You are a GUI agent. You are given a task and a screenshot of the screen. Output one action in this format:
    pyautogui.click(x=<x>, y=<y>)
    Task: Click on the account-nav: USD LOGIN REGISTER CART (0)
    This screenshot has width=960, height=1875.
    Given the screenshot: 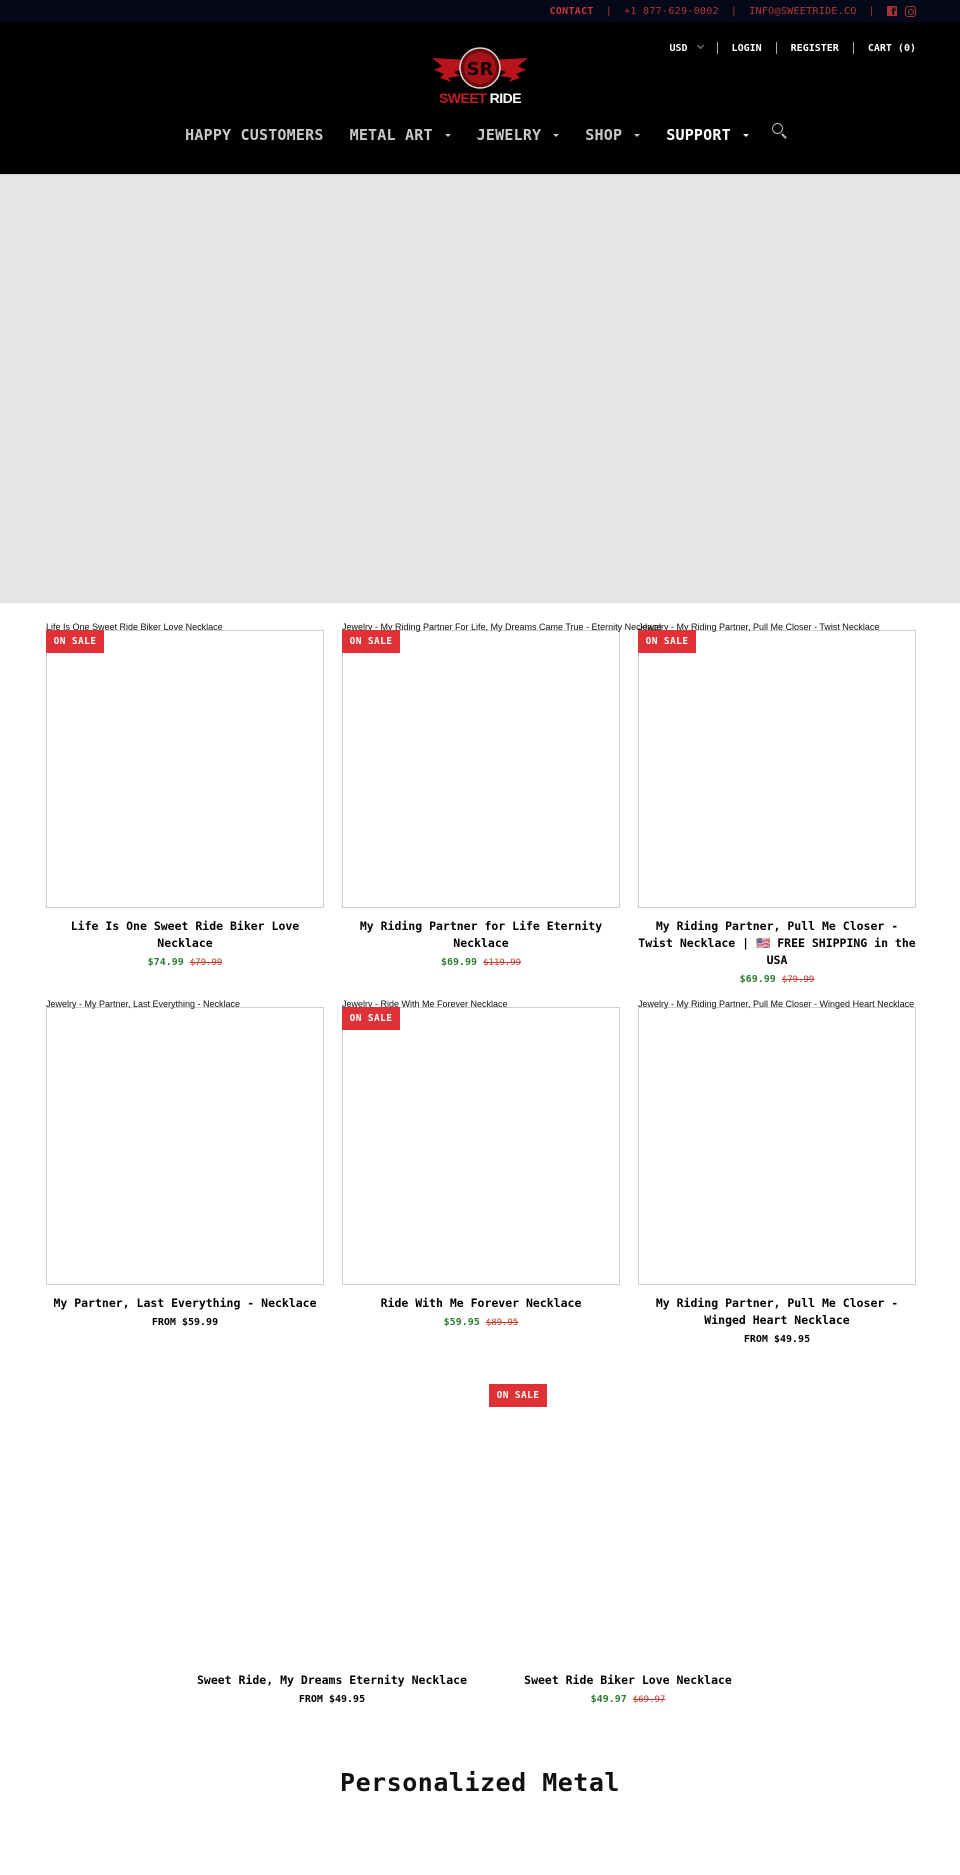 What is the action you would take?
    pyautogui.click(x=792, y=47)
    